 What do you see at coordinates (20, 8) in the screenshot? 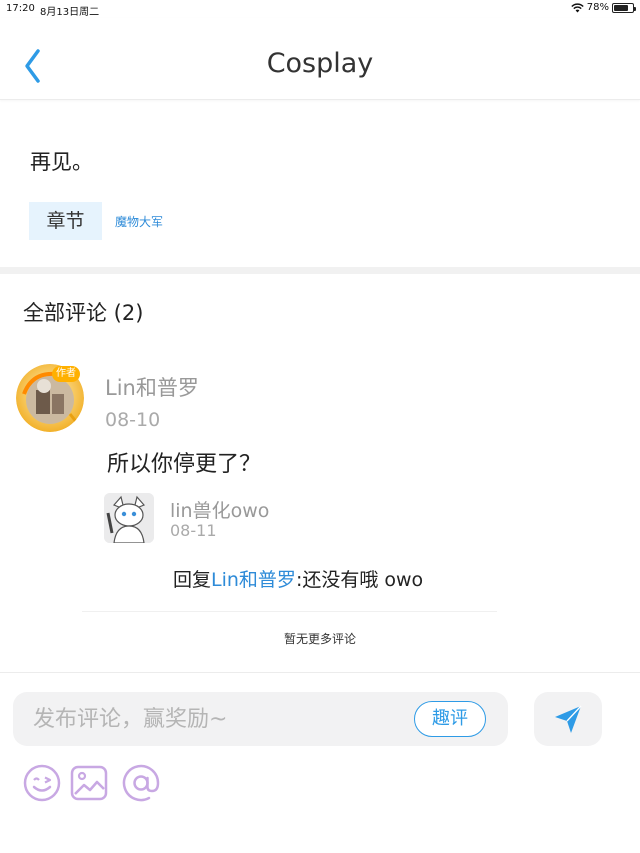
I see `status-time: 17:20` at bounding box center [20, 8].